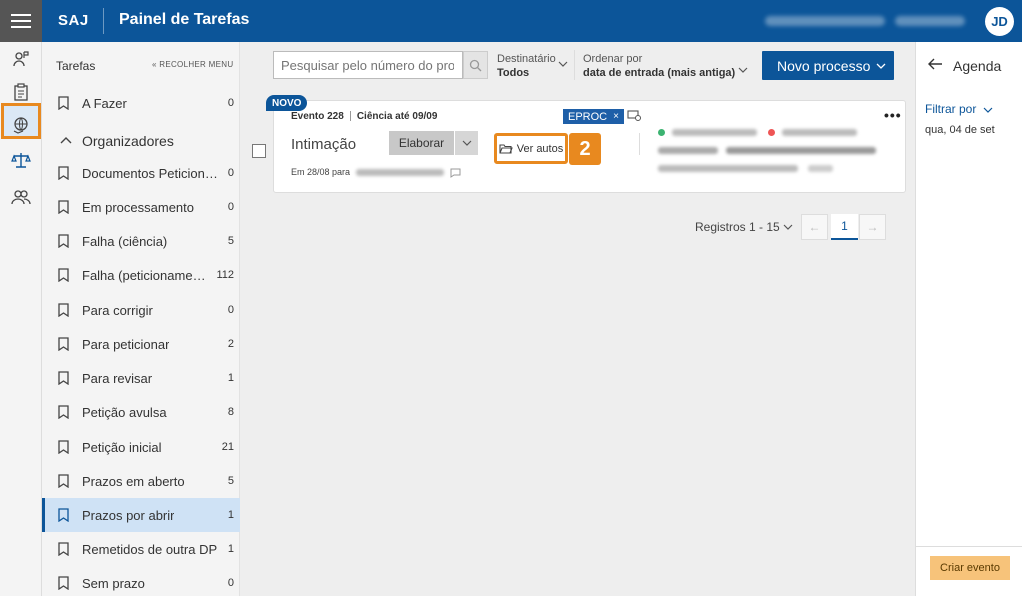 Image resolution: width=1022 pixels, height=596 pixels. What do you see at coordinates (21, 125) in the screenshot?
I see `globe-hand-icon` at bounding box center [21, 125].